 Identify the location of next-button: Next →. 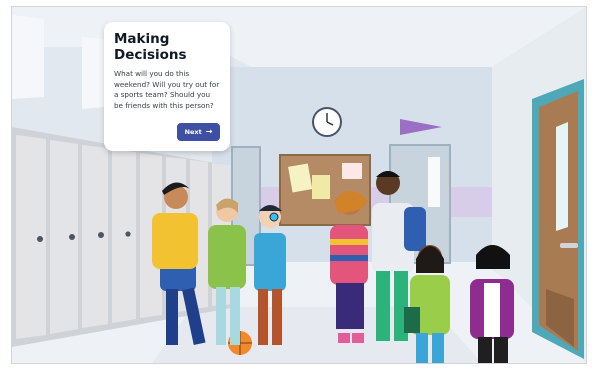
(198, 132).